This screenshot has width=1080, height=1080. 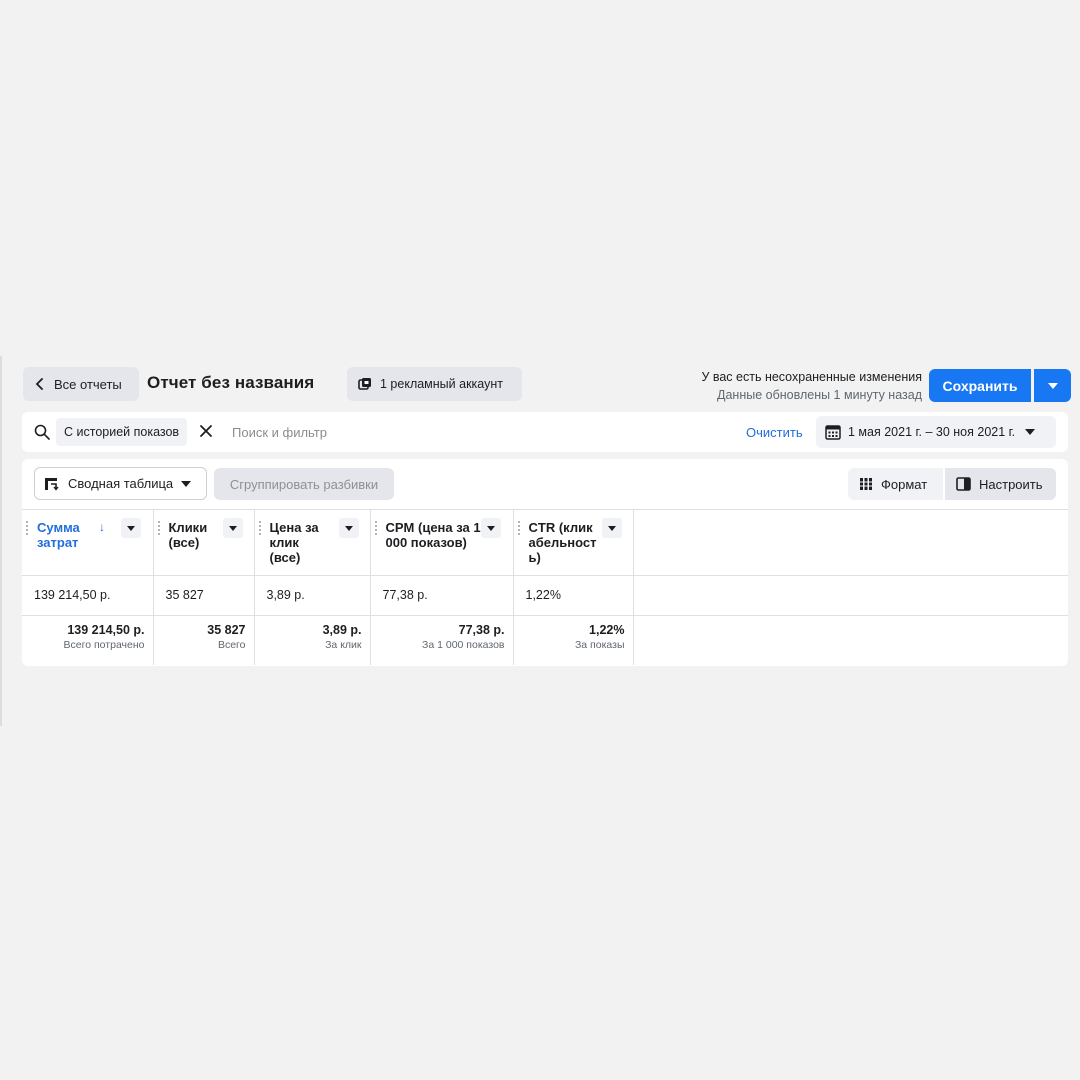 I want to click on total-ctr: 1,22% За показы, so click(x=573, y=640).